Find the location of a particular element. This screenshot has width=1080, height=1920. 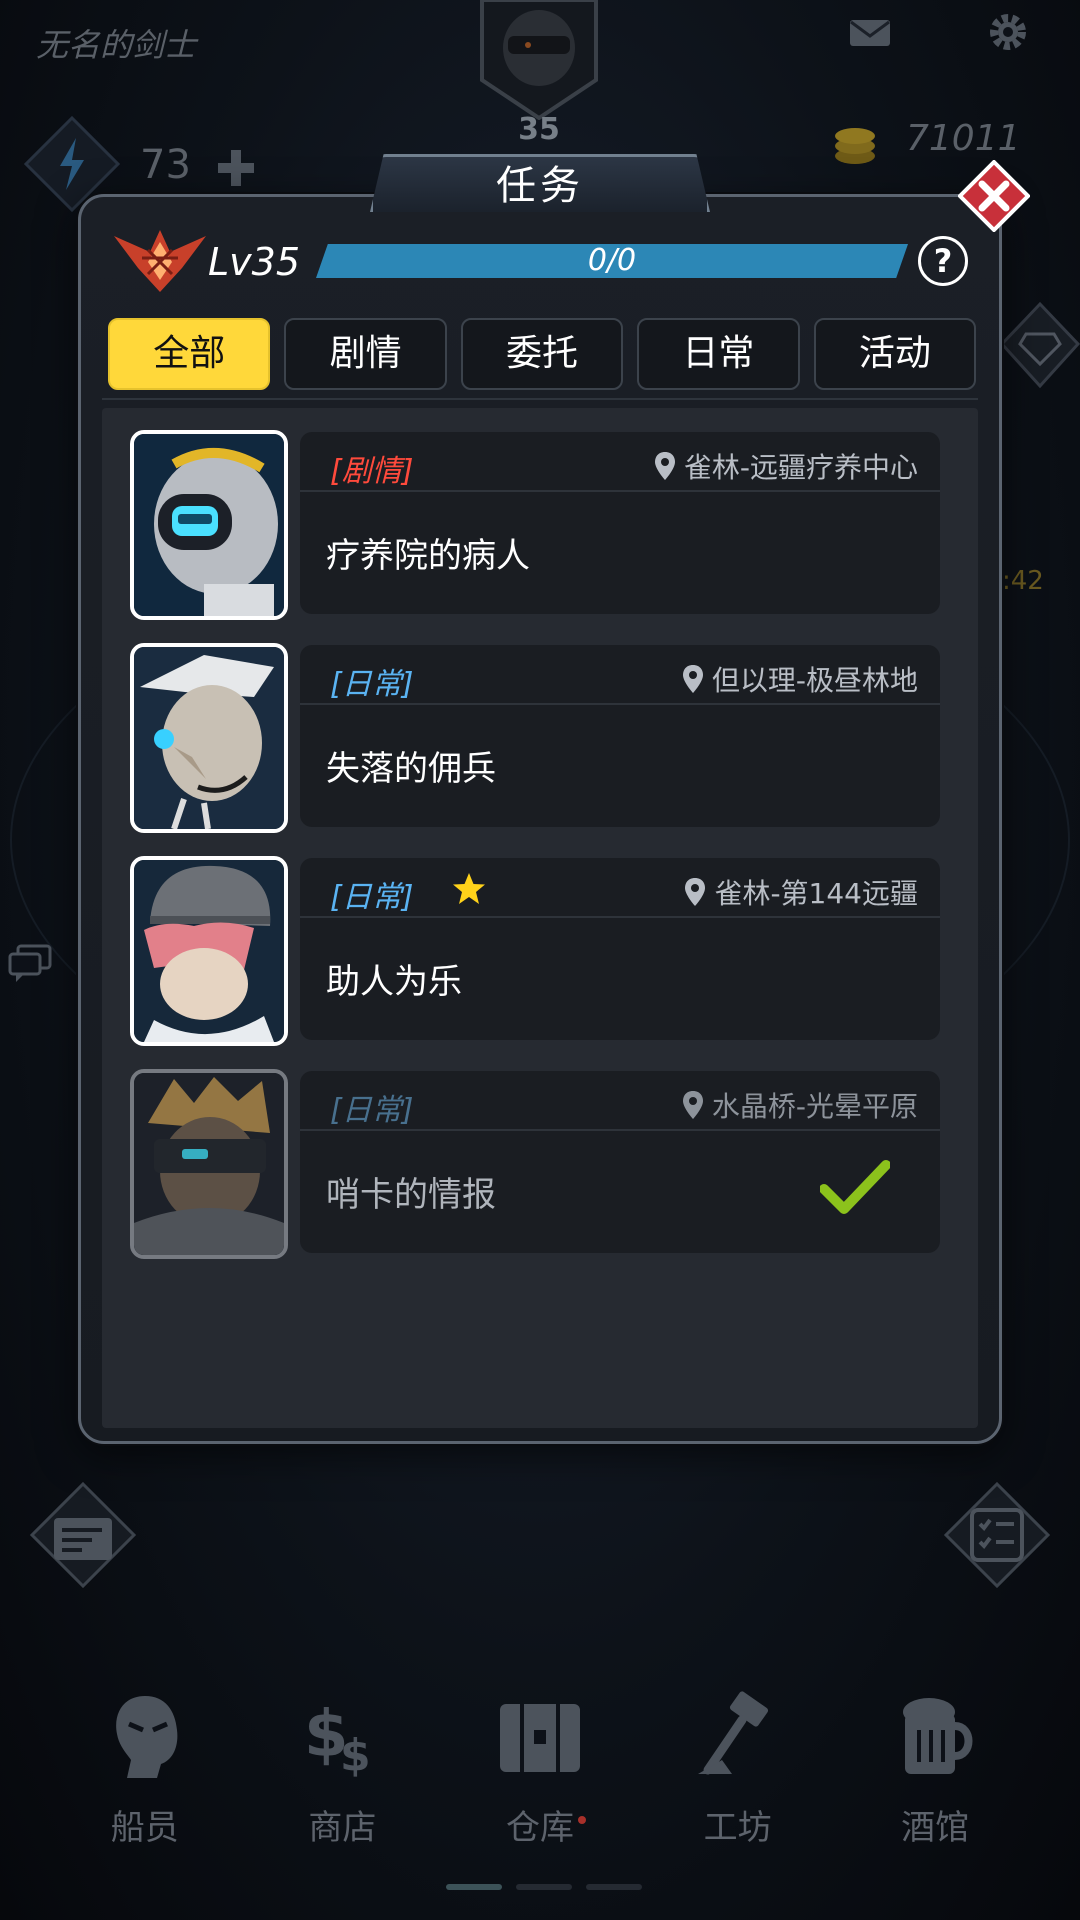

quest-item: [日常] 但以理-极昼林地 失落的佣兵 is located at coordinates (535, 738).